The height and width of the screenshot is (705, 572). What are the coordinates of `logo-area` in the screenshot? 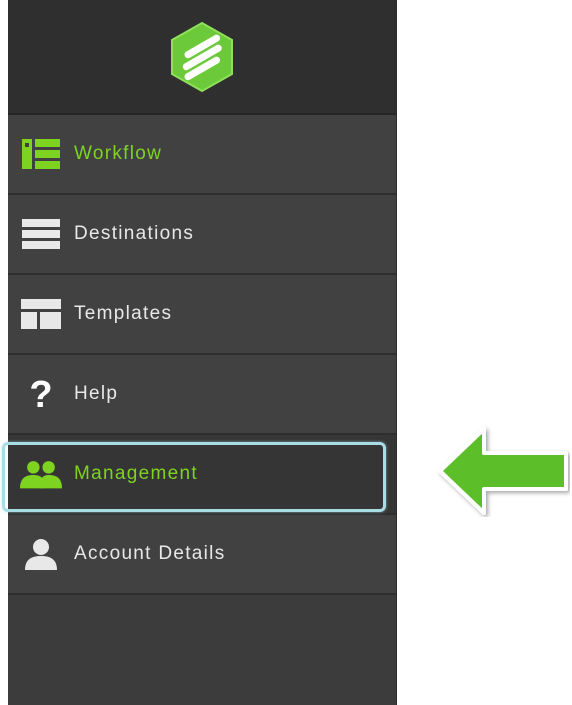 It's located at (202, 57).